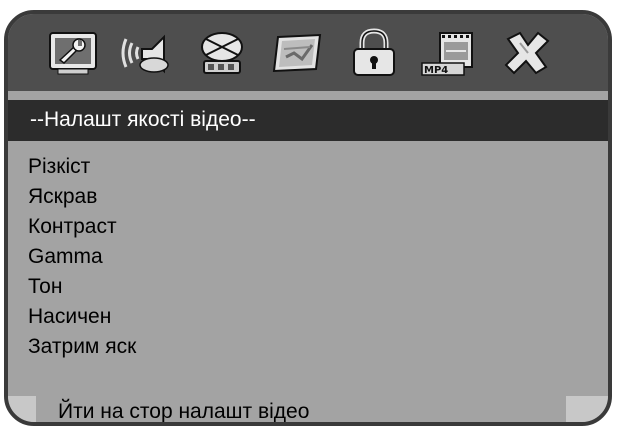 The image size is (620, 430). What do you see at coordinates (146, 53) in the screenshot?
I see `audio-setup-icon` at bounding box center [146, 53].